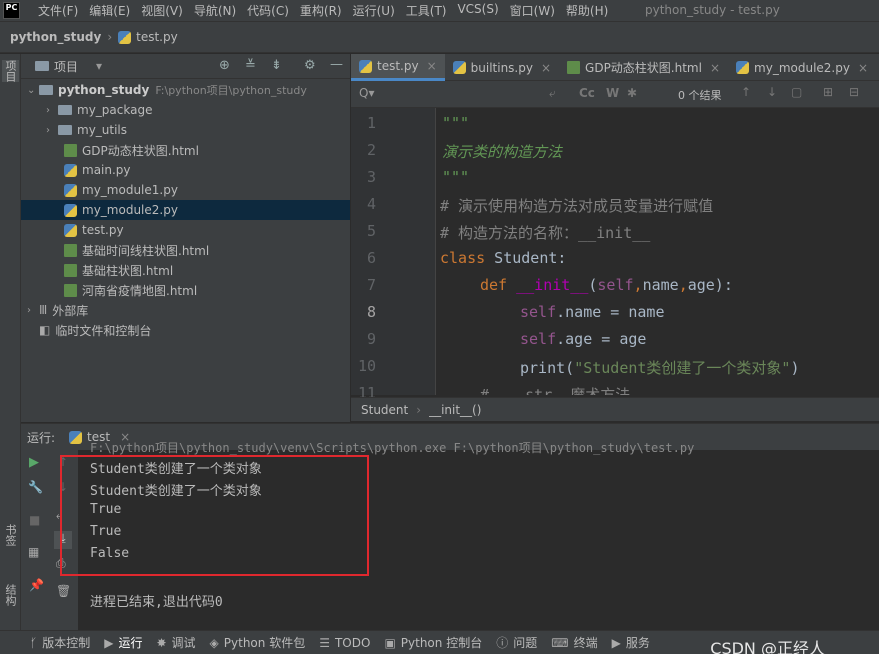 This screenshot has width=879, height=654. Describe the element at coordinates (643, 67) in the screenshot. I see `editor-tab: GDP动态柱状图.html ×` at that location.